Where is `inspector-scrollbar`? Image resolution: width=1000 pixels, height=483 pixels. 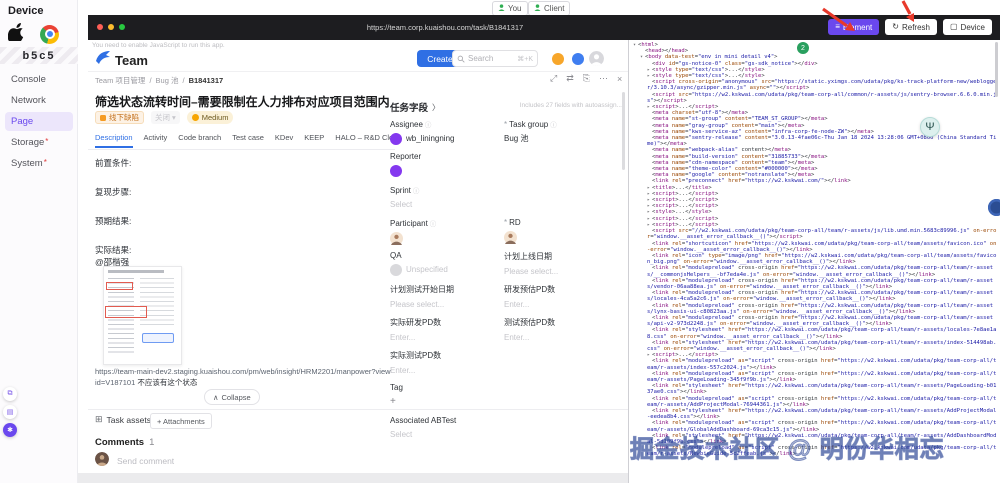 inspector-scrollbar is located at coordinates (996, 69).